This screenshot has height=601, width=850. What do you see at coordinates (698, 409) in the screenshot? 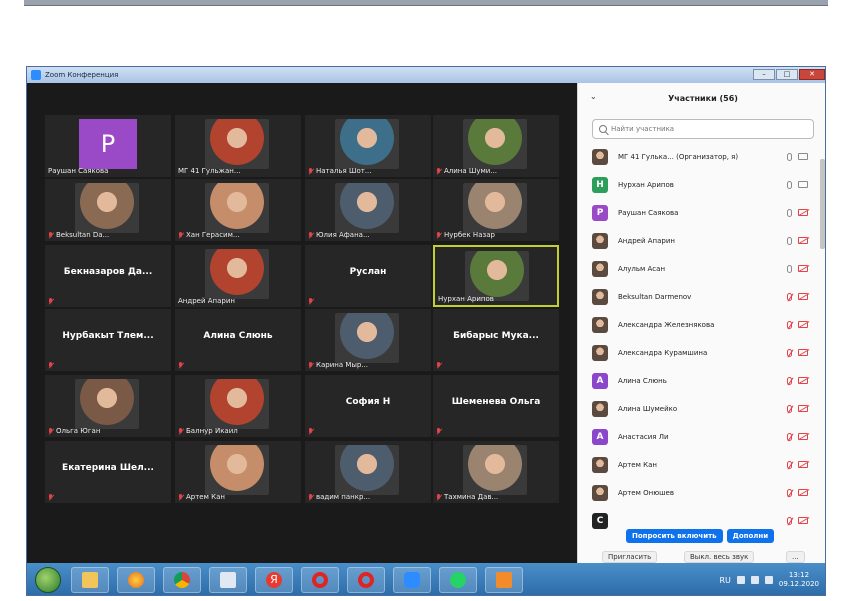
I see `participant-row: Алина Шумейко` at bounding box center [698, 409].